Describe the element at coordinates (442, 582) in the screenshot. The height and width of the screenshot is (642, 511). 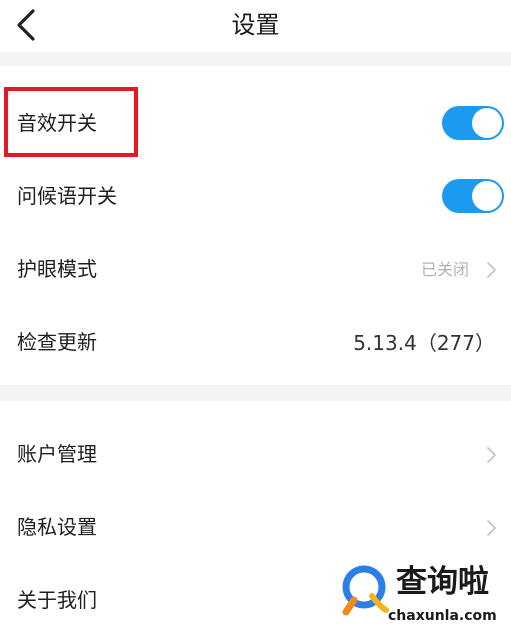
I see `watermark-text: 查询啦` at that location.